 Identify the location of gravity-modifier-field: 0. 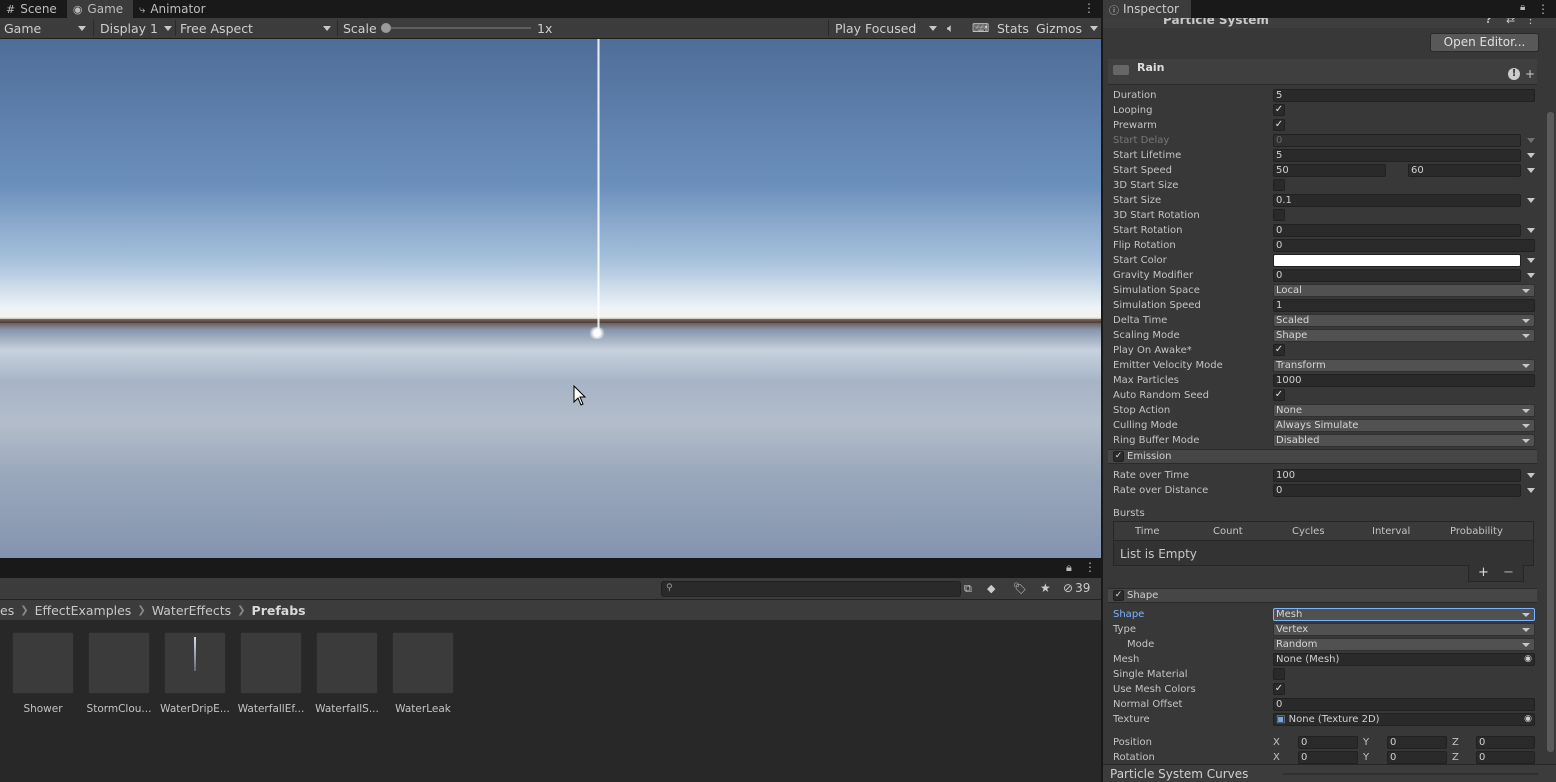
(1397, 275).